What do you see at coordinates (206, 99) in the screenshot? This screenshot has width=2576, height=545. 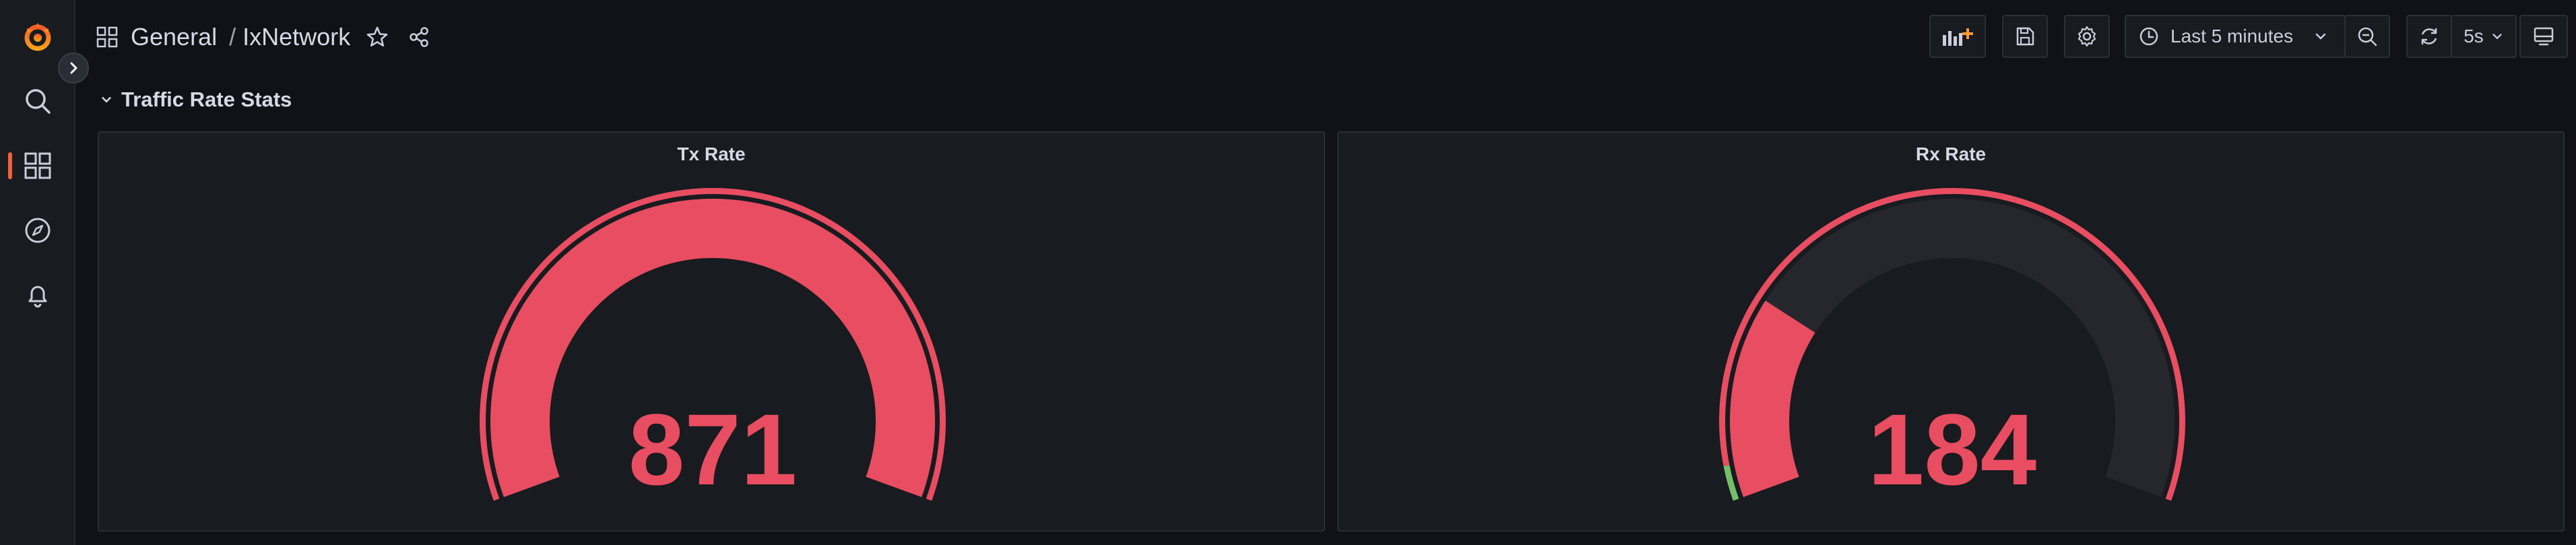 I see `row-title: Traffic Rate Stats` at bounding box center [206, 99].